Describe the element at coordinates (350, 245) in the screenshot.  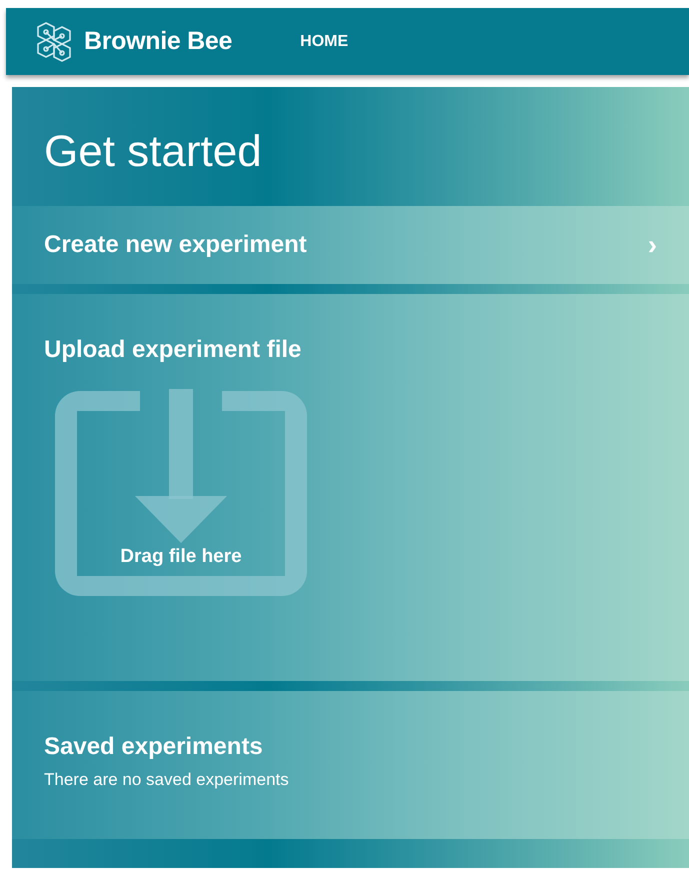
I see `create-experiment-row: Create new experiment ›` at that location.